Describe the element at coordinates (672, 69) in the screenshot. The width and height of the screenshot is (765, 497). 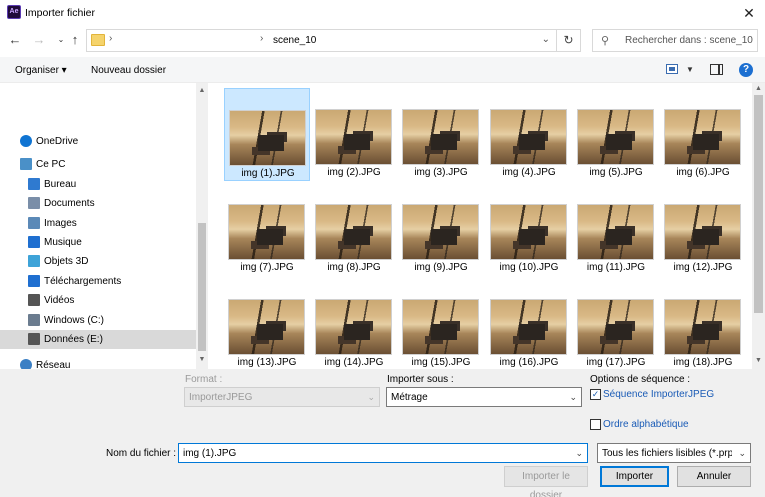
I see `view-mode-icon` at that location.